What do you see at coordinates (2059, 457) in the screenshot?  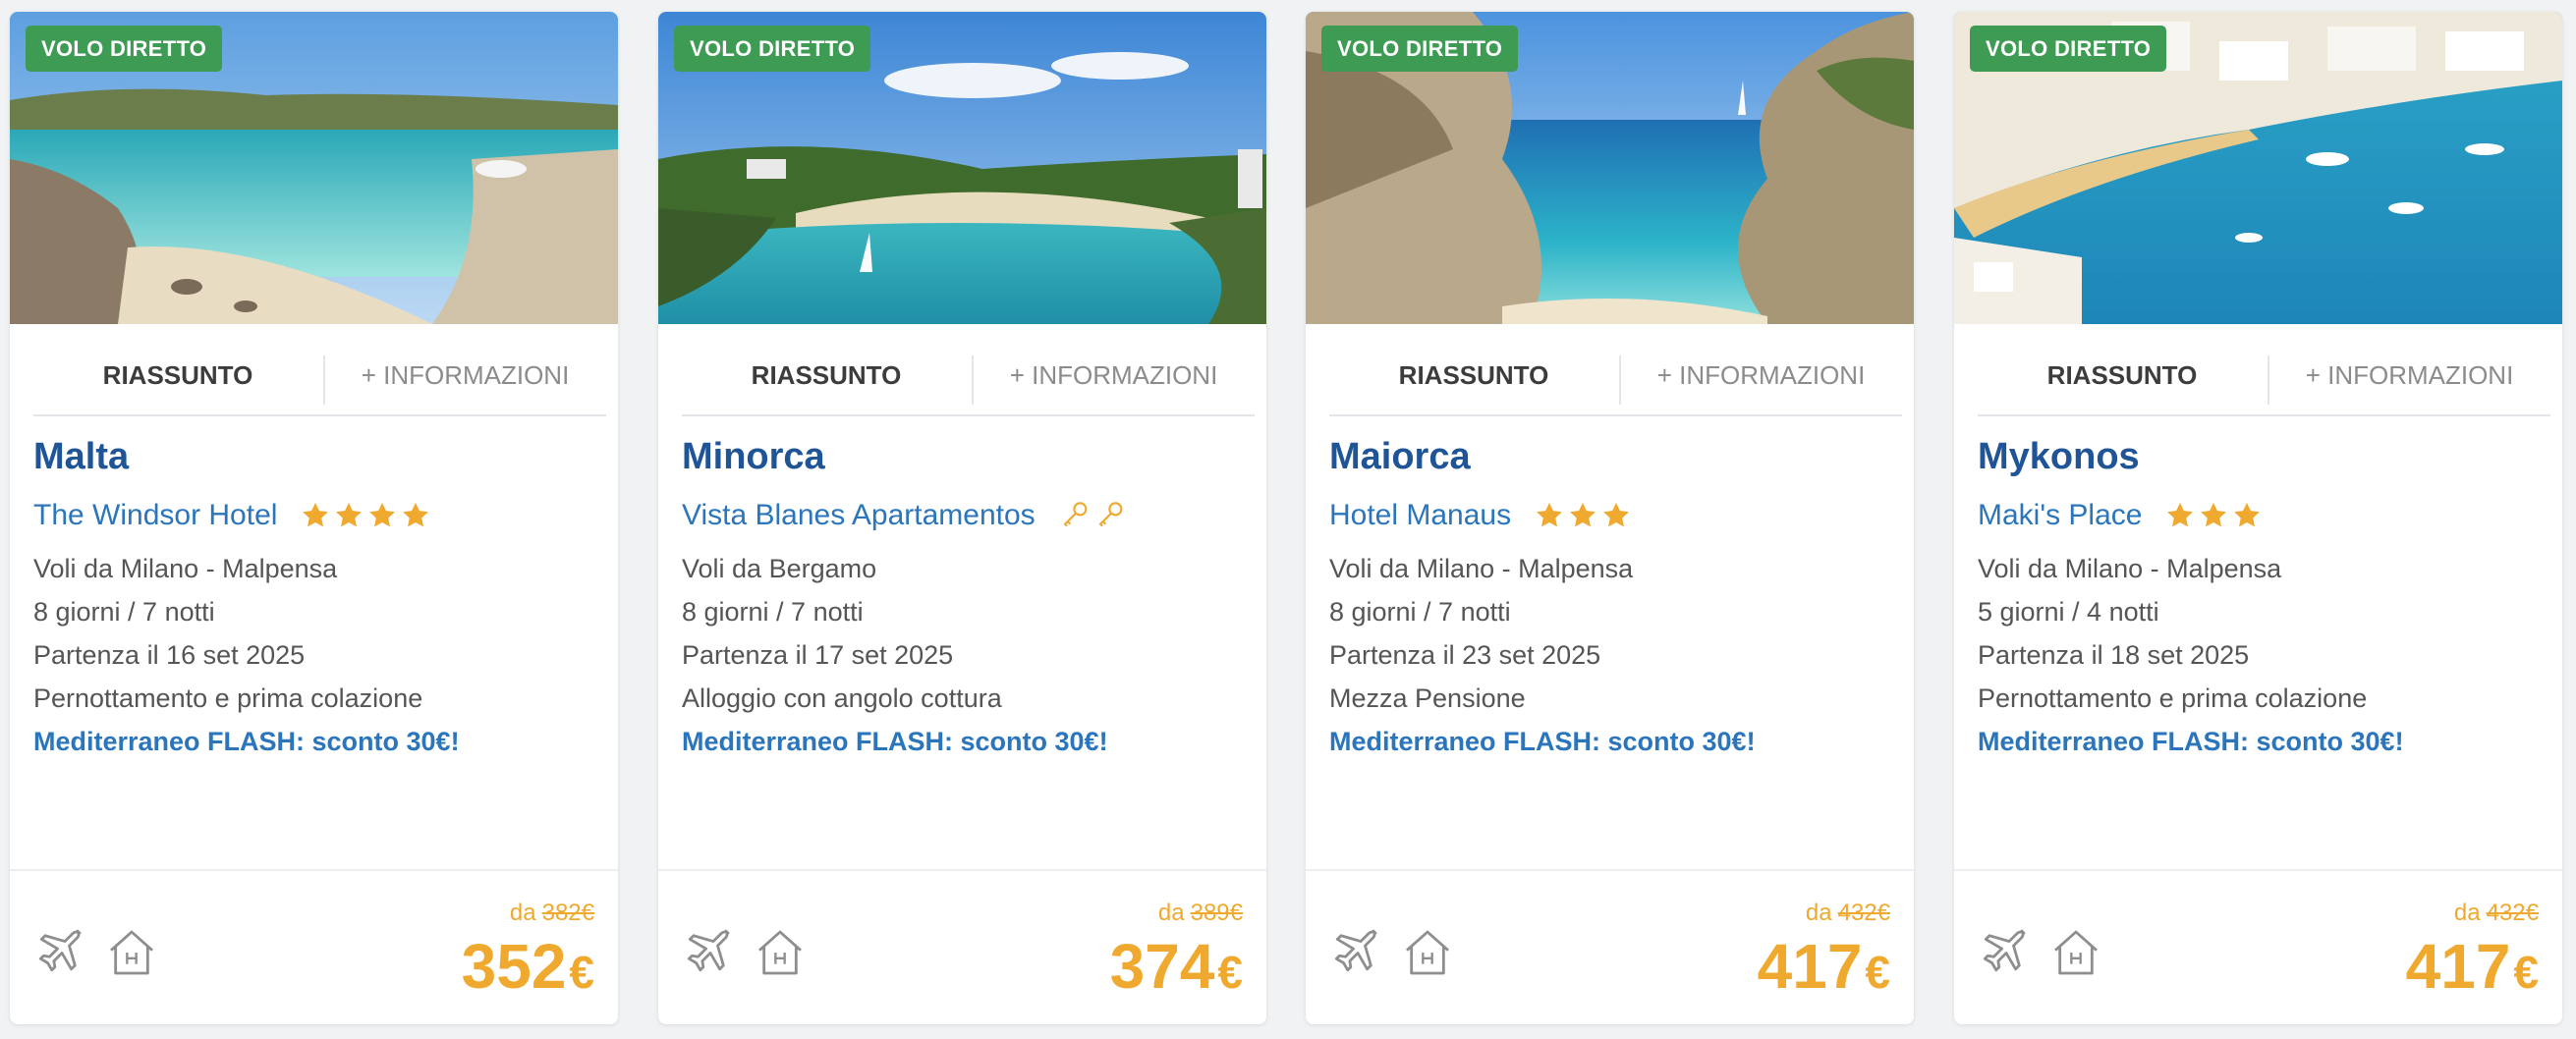 I see `destination-title: Mykonos` at bounding box center [2059, 457].